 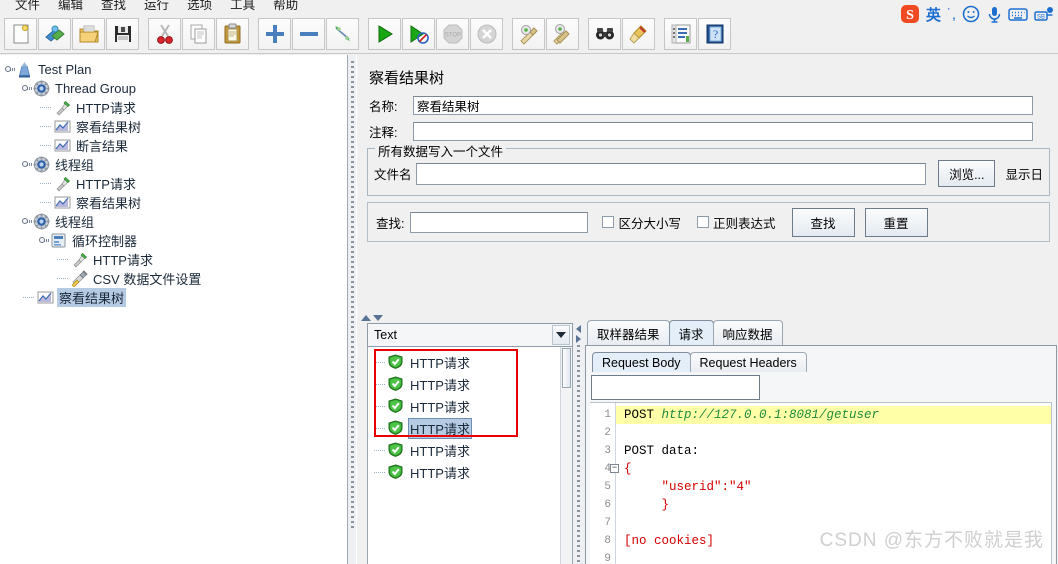 I want to click on result-elbow-icon, so click(x=381, y=428).